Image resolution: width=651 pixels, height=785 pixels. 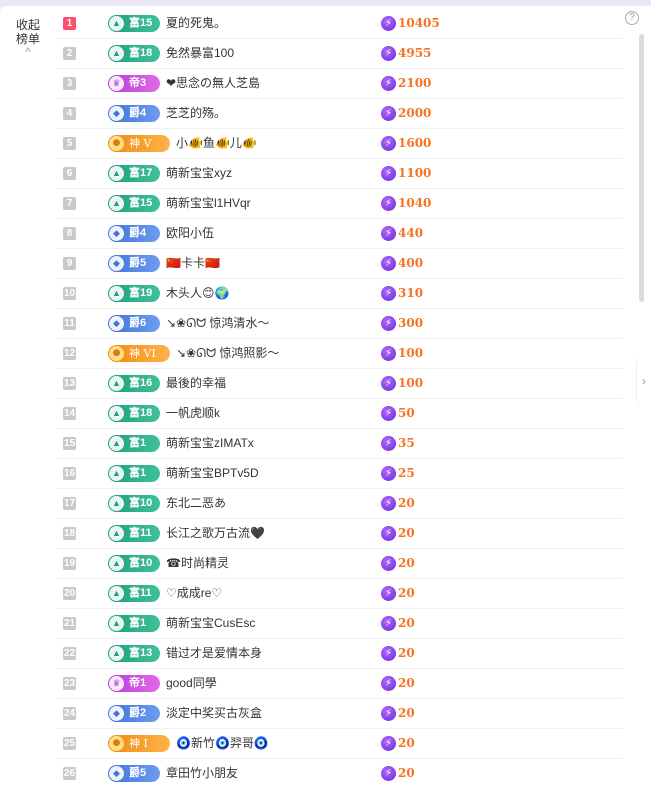 What do you see at coordinates (339, 84) in the screenshot?
I see `ranking-row: 3 ♛ 帝3 ❤思念の無人芝島 ⚡ 2100` at bounding box center [339, 84].